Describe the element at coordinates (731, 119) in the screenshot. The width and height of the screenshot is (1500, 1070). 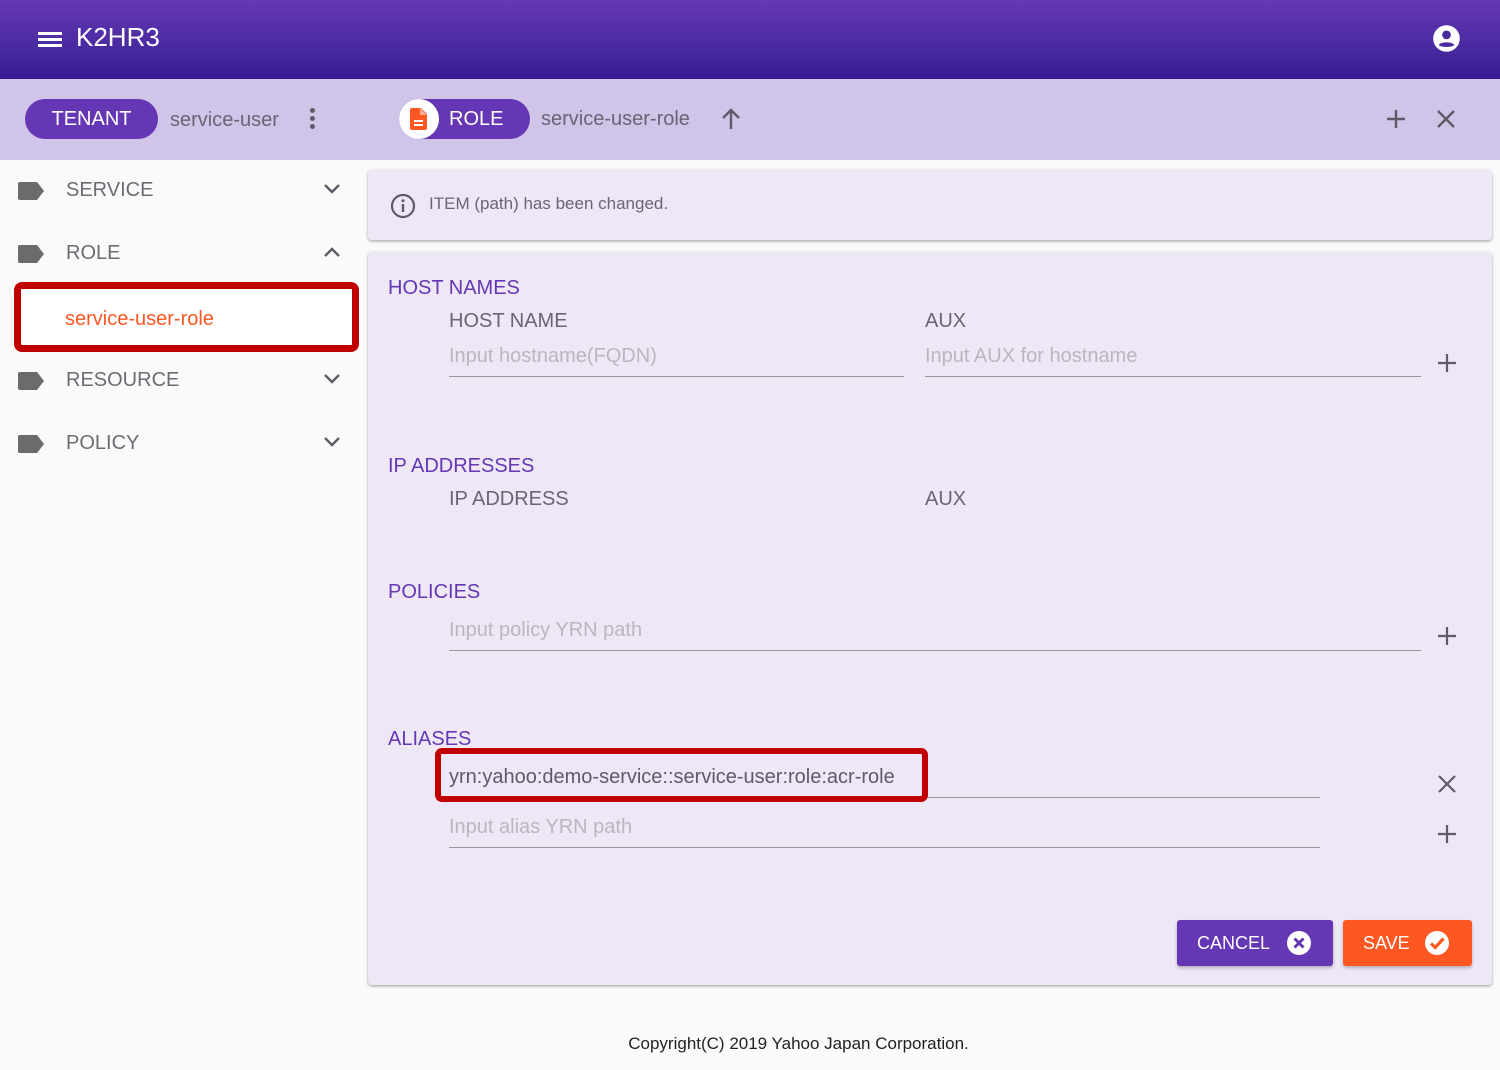
I see `arrow-up-icon` at that location.